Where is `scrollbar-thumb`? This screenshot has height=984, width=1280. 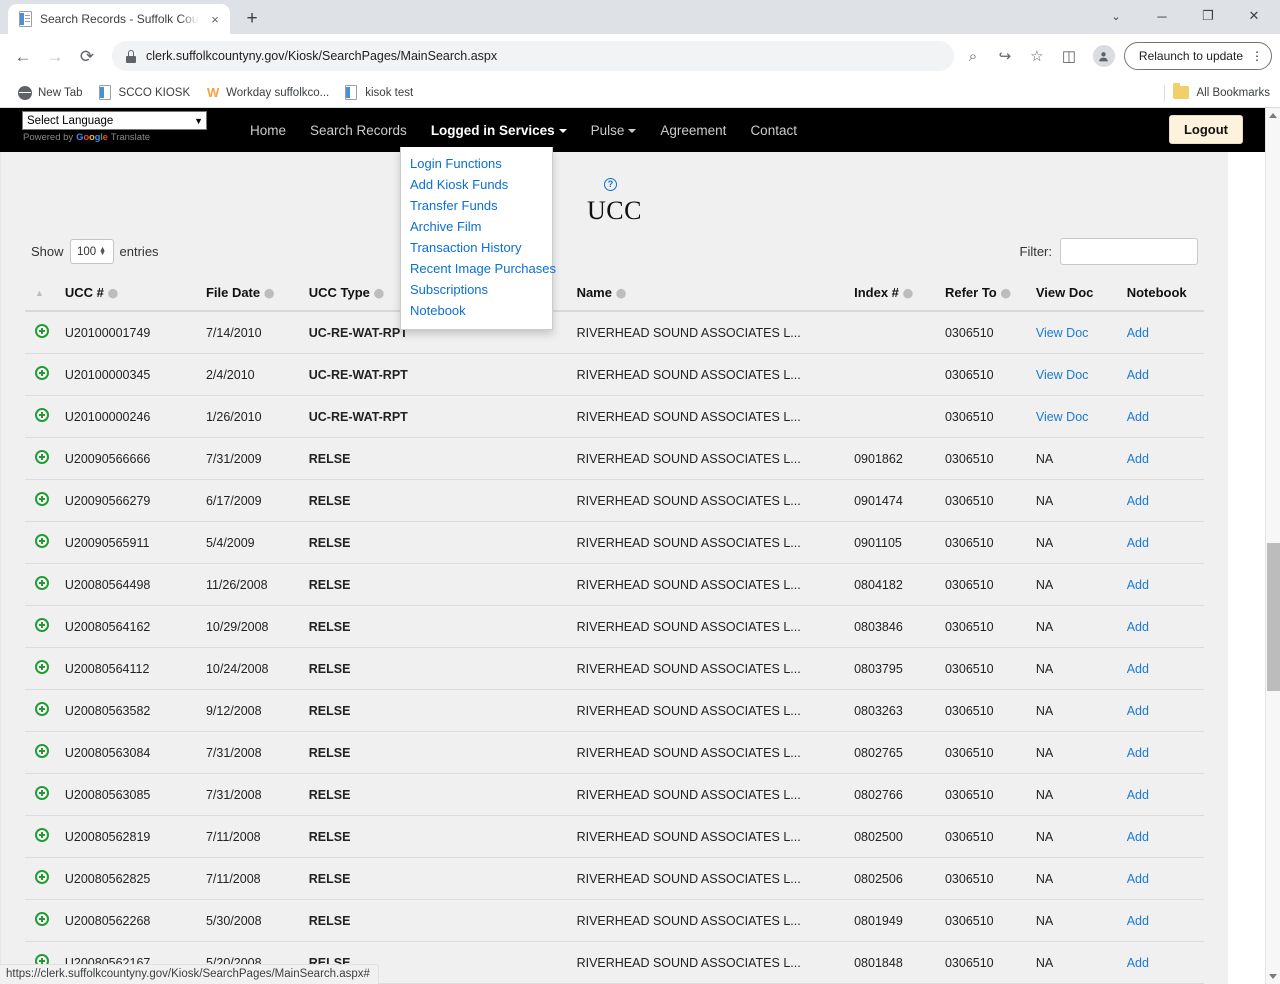
scrollbar-thumb is located at coordinates (1273, 617).